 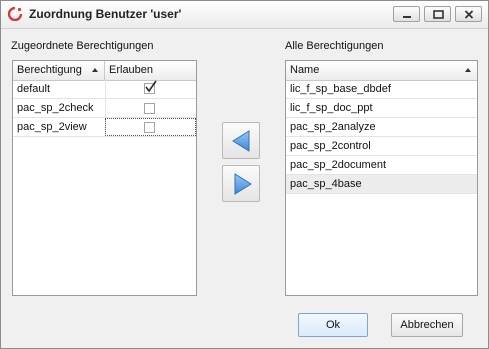 I want to click on maximize-button, so click(x=437, y=14).